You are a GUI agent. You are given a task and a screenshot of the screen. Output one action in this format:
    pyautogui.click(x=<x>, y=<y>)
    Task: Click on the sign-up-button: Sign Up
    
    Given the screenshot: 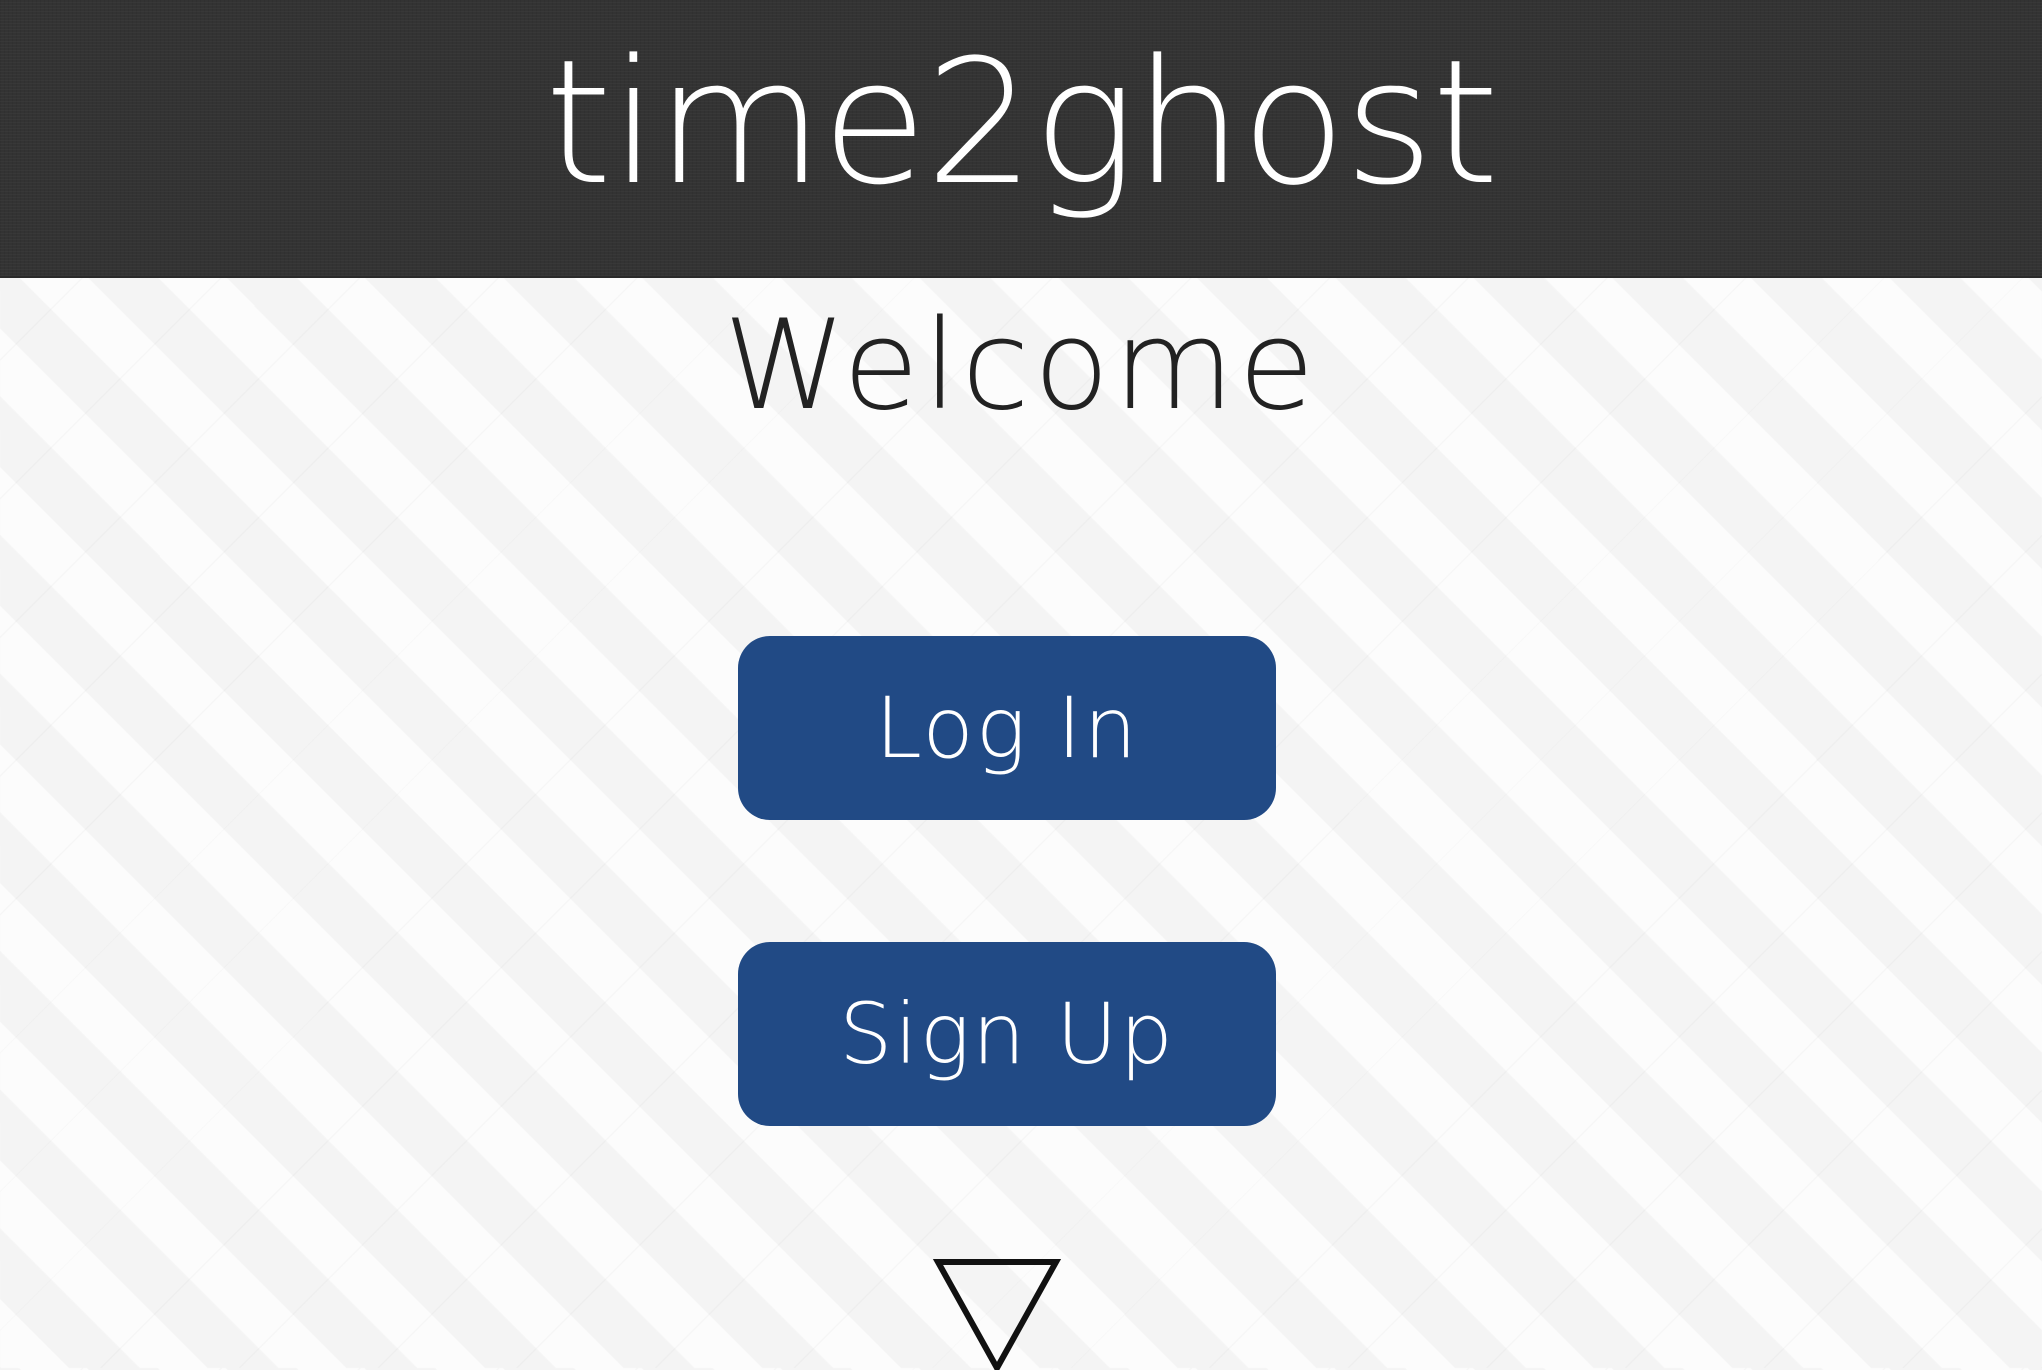 What is the action you would take?
    pyautogui.click(x=1007, y=1034)
    